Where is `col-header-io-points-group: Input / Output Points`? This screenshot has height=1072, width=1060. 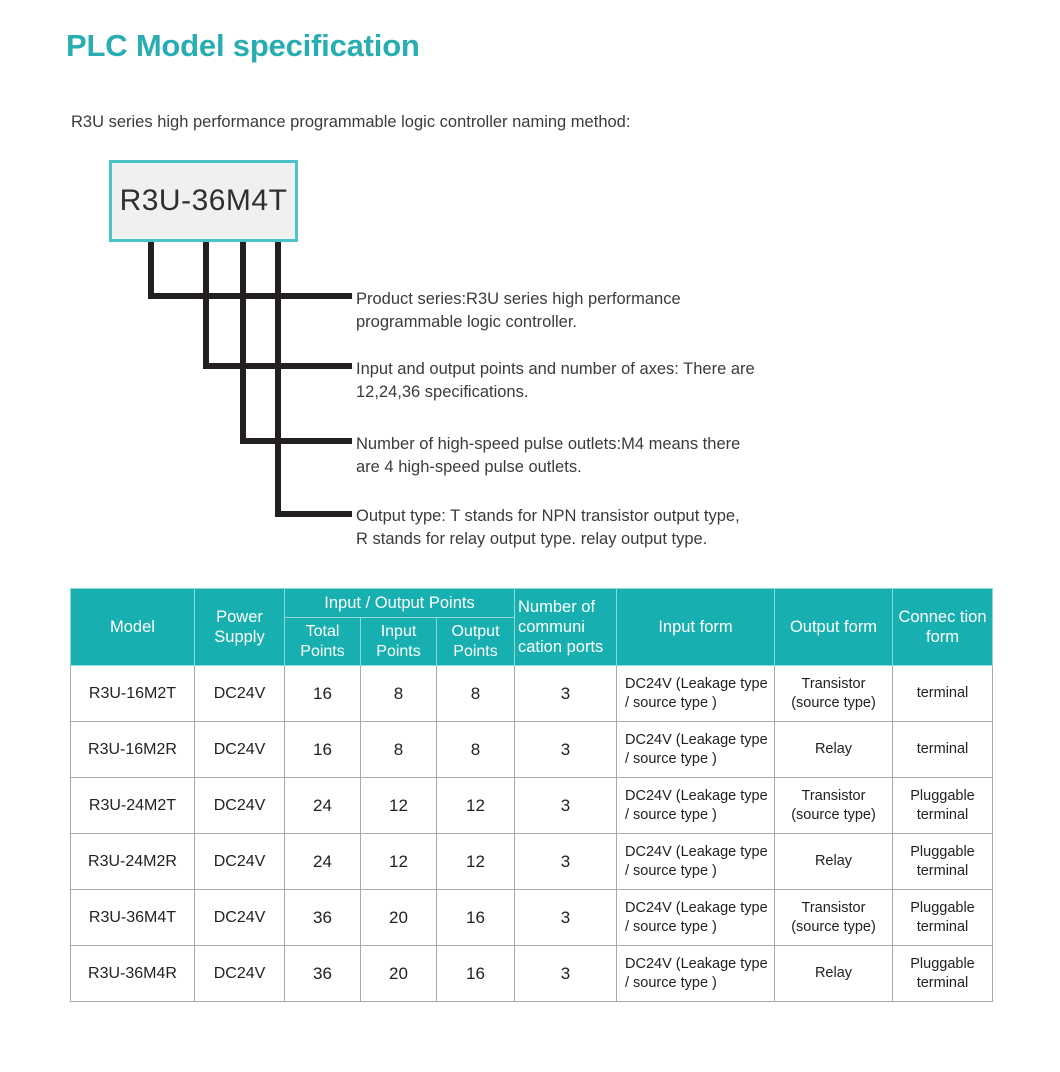 col-header-io-points-group: Input / Output Points is located at coordinates (399, 603).